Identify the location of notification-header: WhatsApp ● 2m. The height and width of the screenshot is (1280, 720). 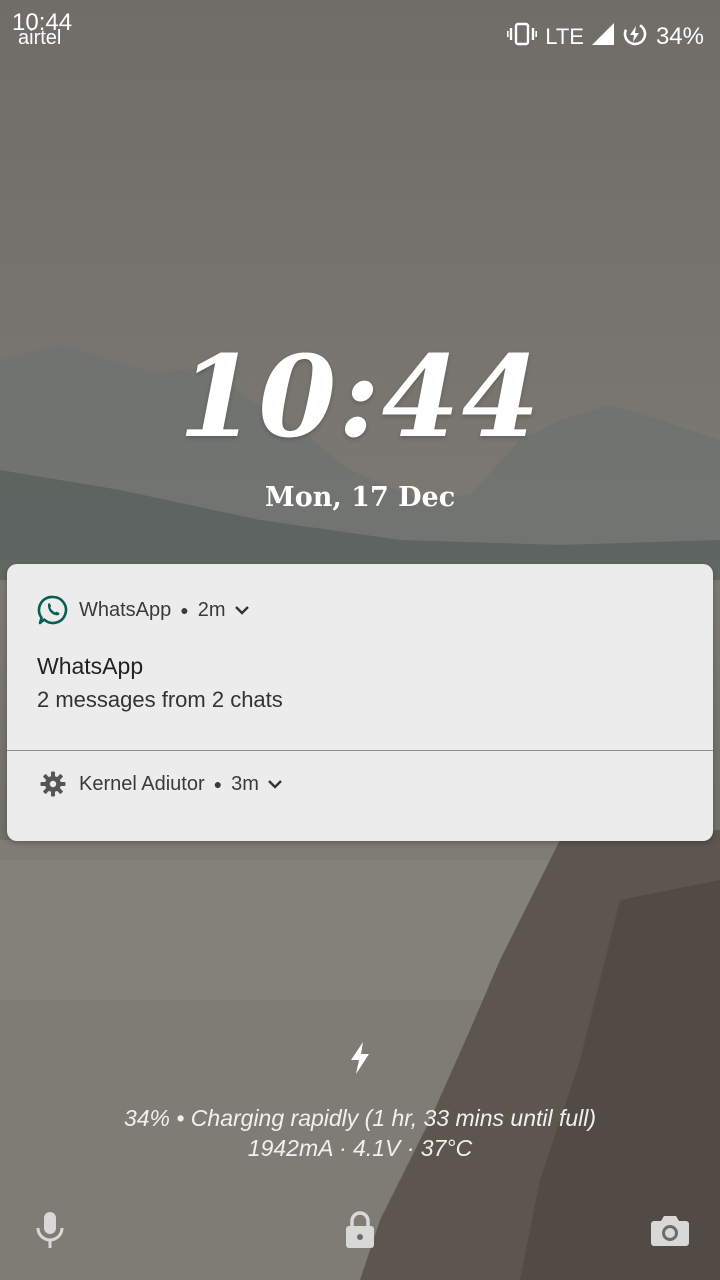
(143, 610).